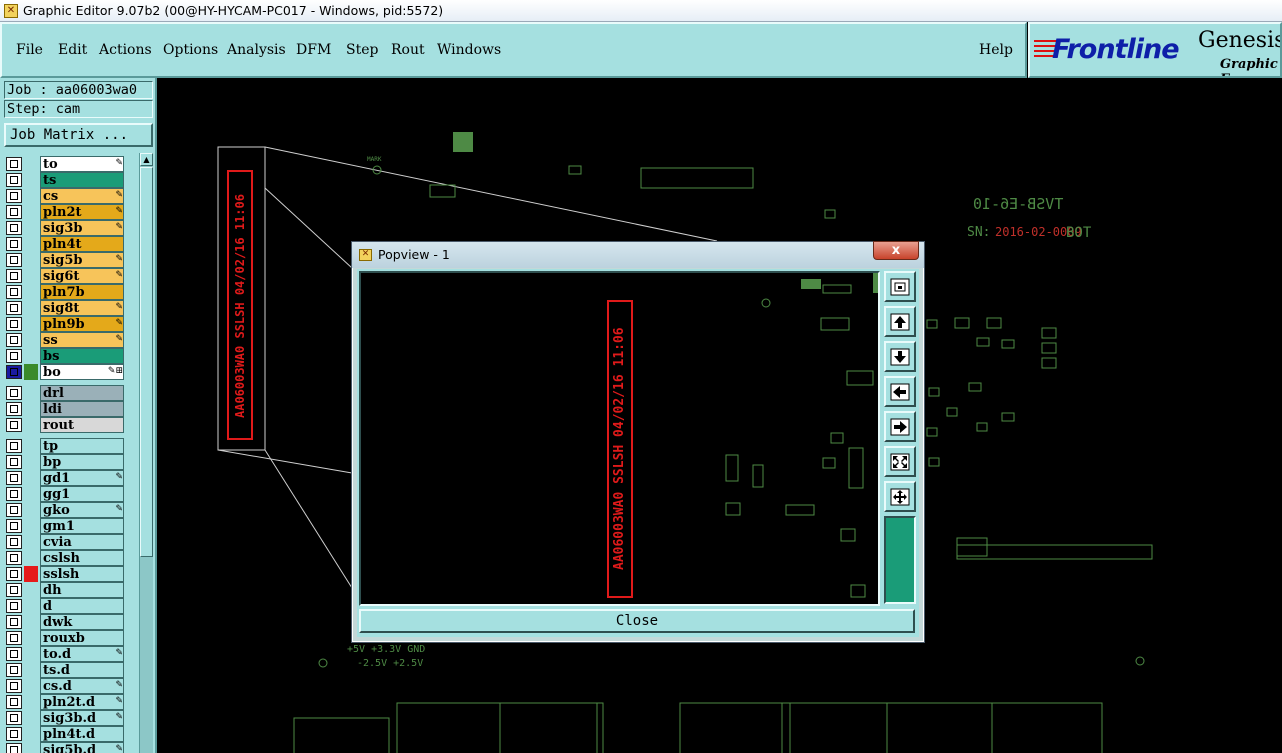  I want to click on layer-name: bp, so click(82, 462).